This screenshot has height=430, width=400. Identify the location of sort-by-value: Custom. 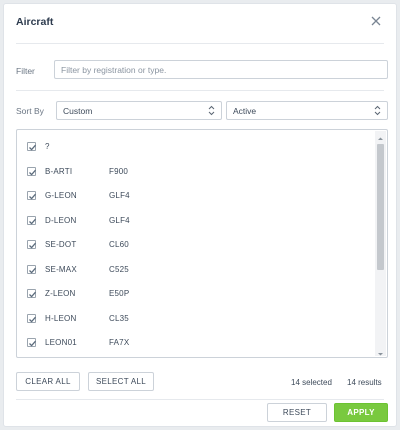
(78, 111).